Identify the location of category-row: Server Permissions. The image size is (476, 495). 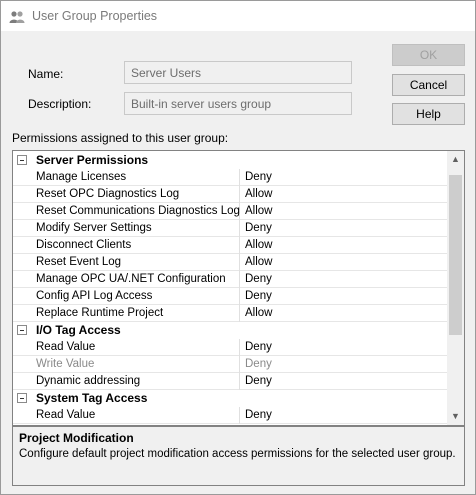
(230, 160).